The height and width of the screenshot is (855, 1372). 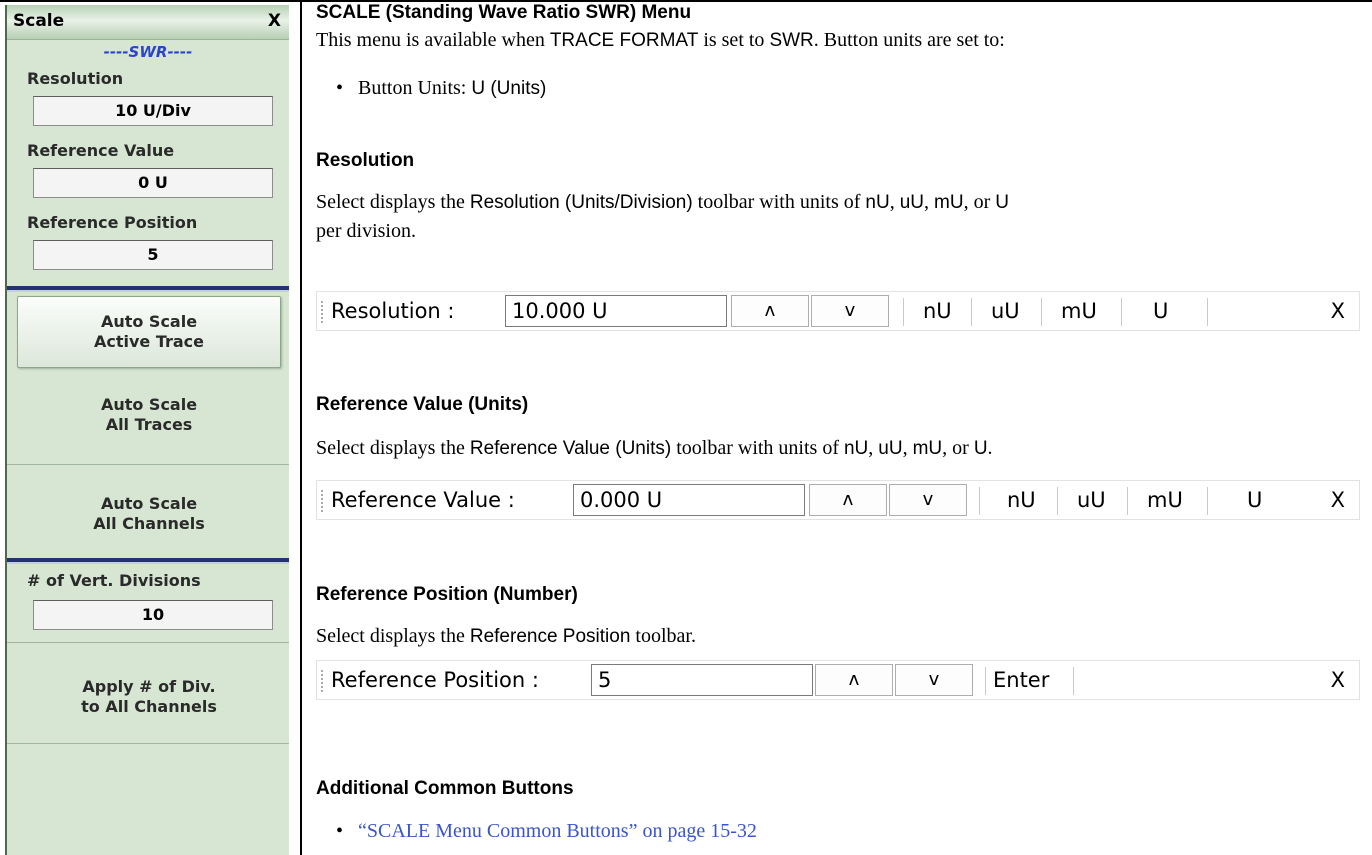 What do you see at coordinates (148, 22) in the screenshot?
I see `menu-title-bar: Scale X` at bounding box center [148, 22].